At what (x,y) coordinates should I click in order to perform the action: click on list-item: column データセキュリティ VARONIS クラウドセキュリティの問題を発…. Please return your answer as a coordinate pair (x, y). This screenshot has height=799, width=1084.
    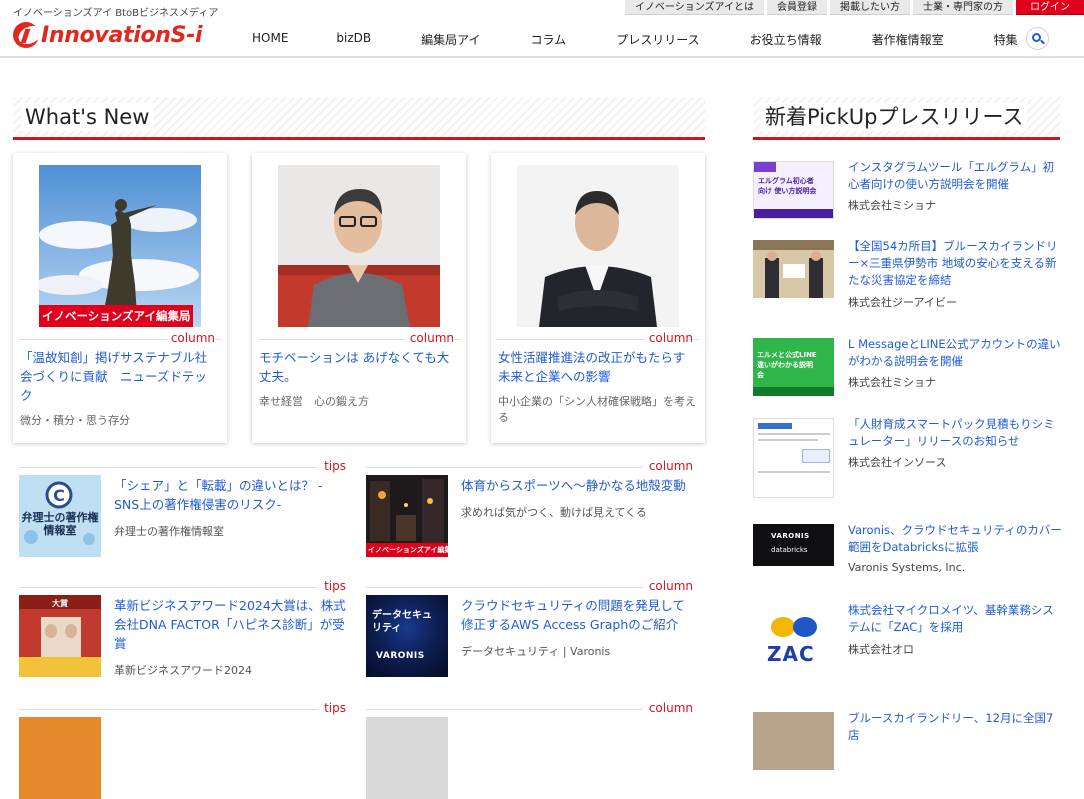
    Looking at the image, I should click on (531, 628).